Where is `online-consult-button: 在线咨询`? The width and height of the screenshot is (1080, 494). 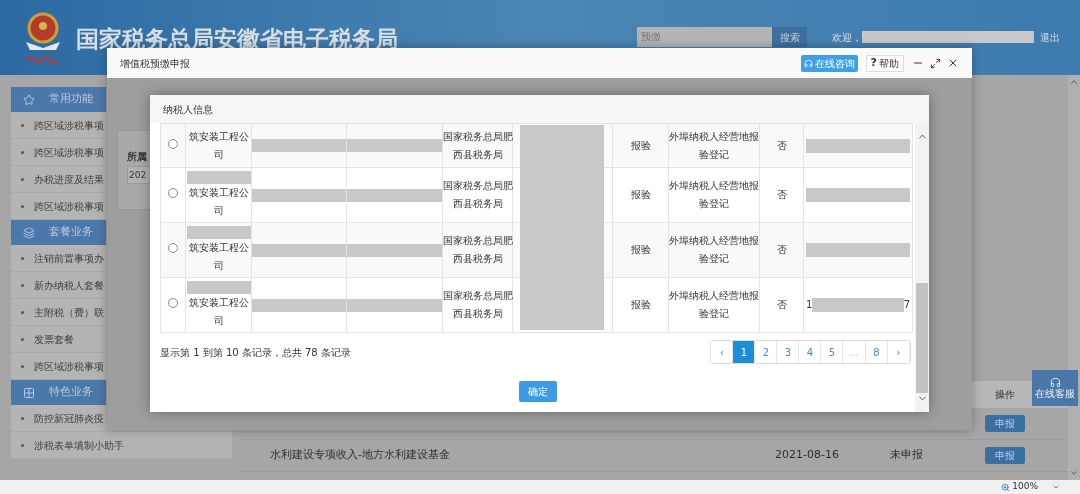
online-consult-button: 在线咨询 is located at coordinates (829, 63).